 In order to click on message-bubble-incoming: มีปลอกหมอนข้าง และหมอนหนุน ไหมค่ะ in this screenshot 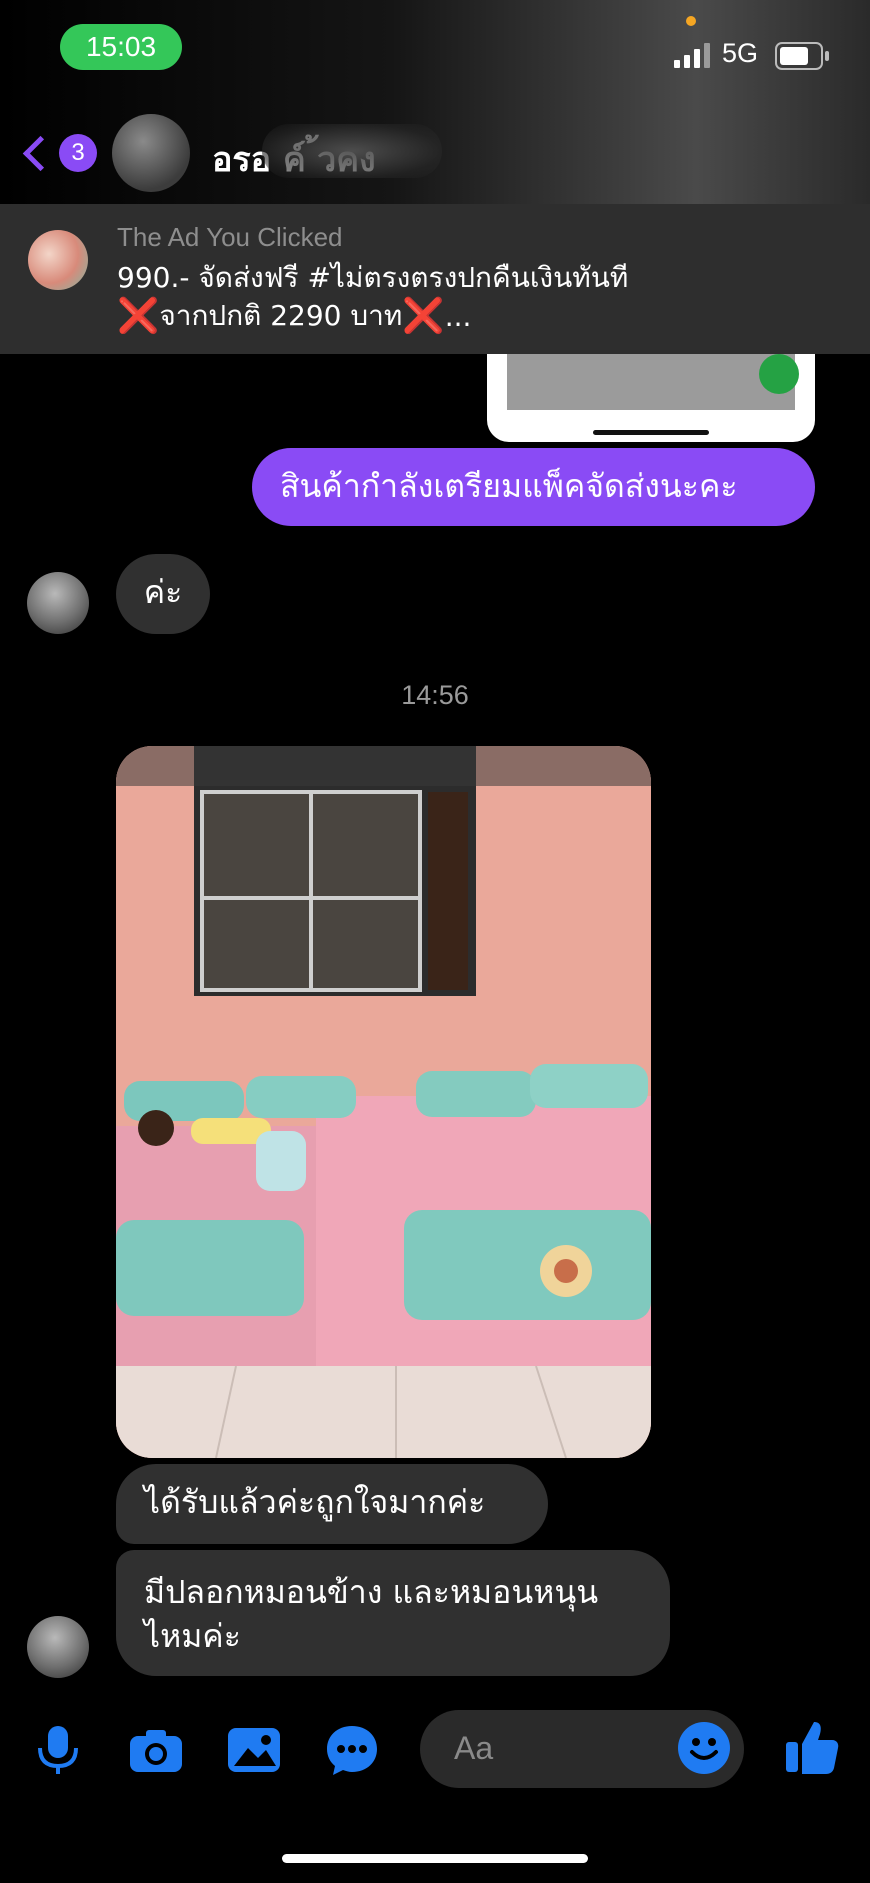, I will do `click(393, 1613)`.